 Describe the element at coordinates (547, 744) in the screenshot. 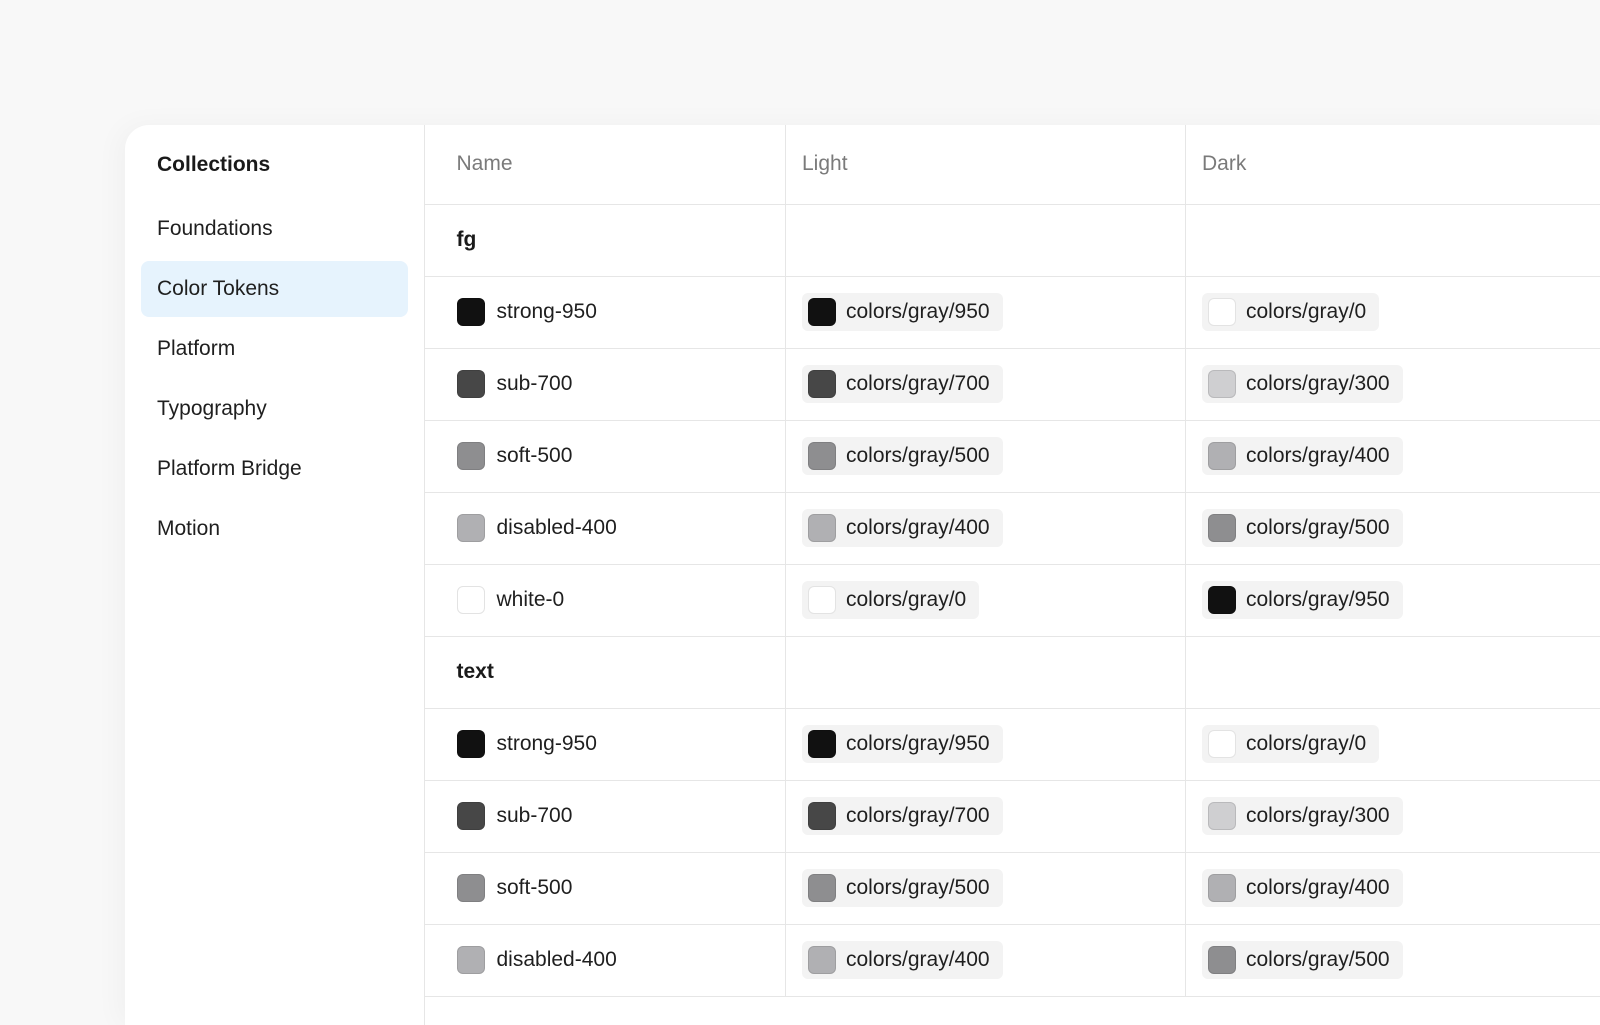

I see `token-name: strong-950` at that location.